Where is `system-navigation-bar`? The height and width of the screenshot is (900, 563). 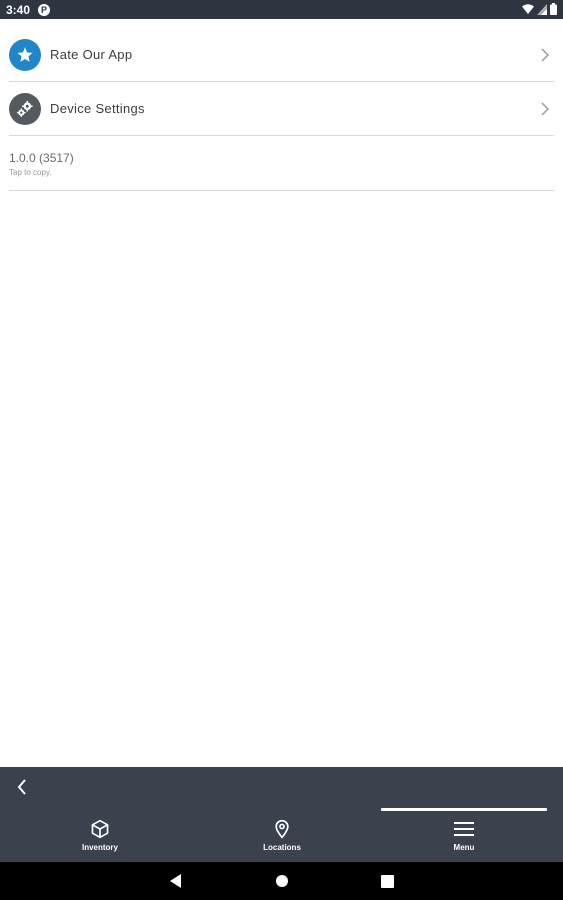 system-navigation-bar is located at coordinates (281, 881).